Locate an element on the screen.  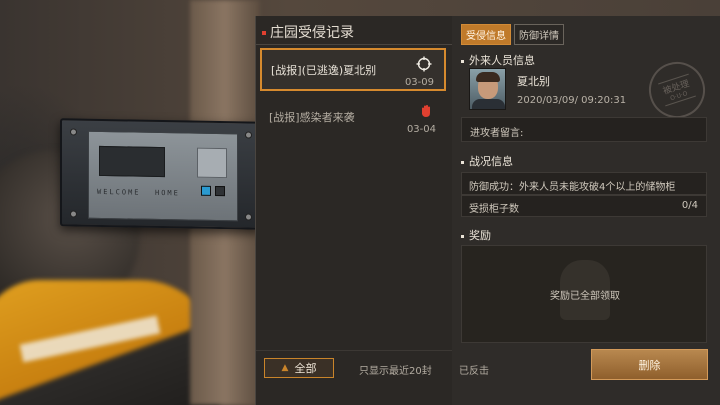
filter-all-button: ▲ 全部 is located at coordinates (299, 368).